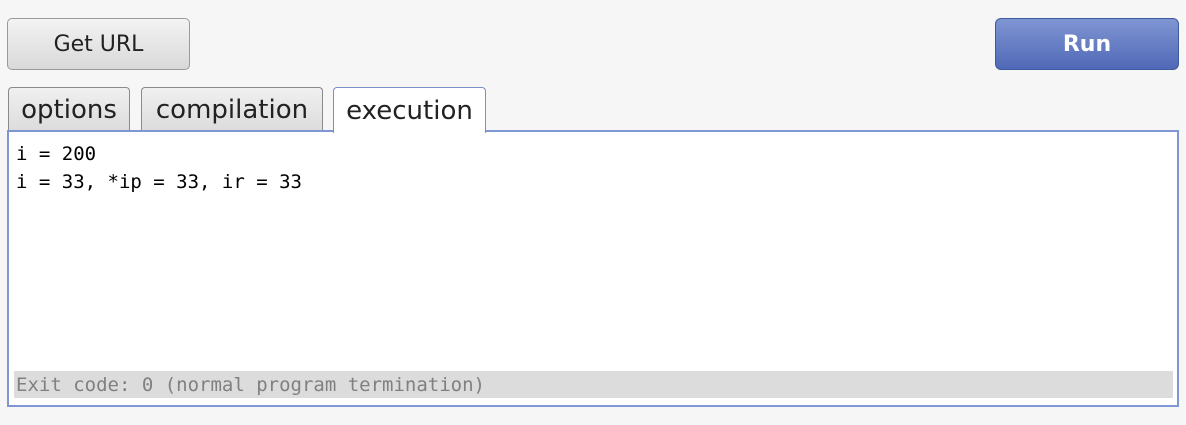 This screenshot has height=425, width=1186. I want to click on tab-compilation: compilation, so click(232, 109).